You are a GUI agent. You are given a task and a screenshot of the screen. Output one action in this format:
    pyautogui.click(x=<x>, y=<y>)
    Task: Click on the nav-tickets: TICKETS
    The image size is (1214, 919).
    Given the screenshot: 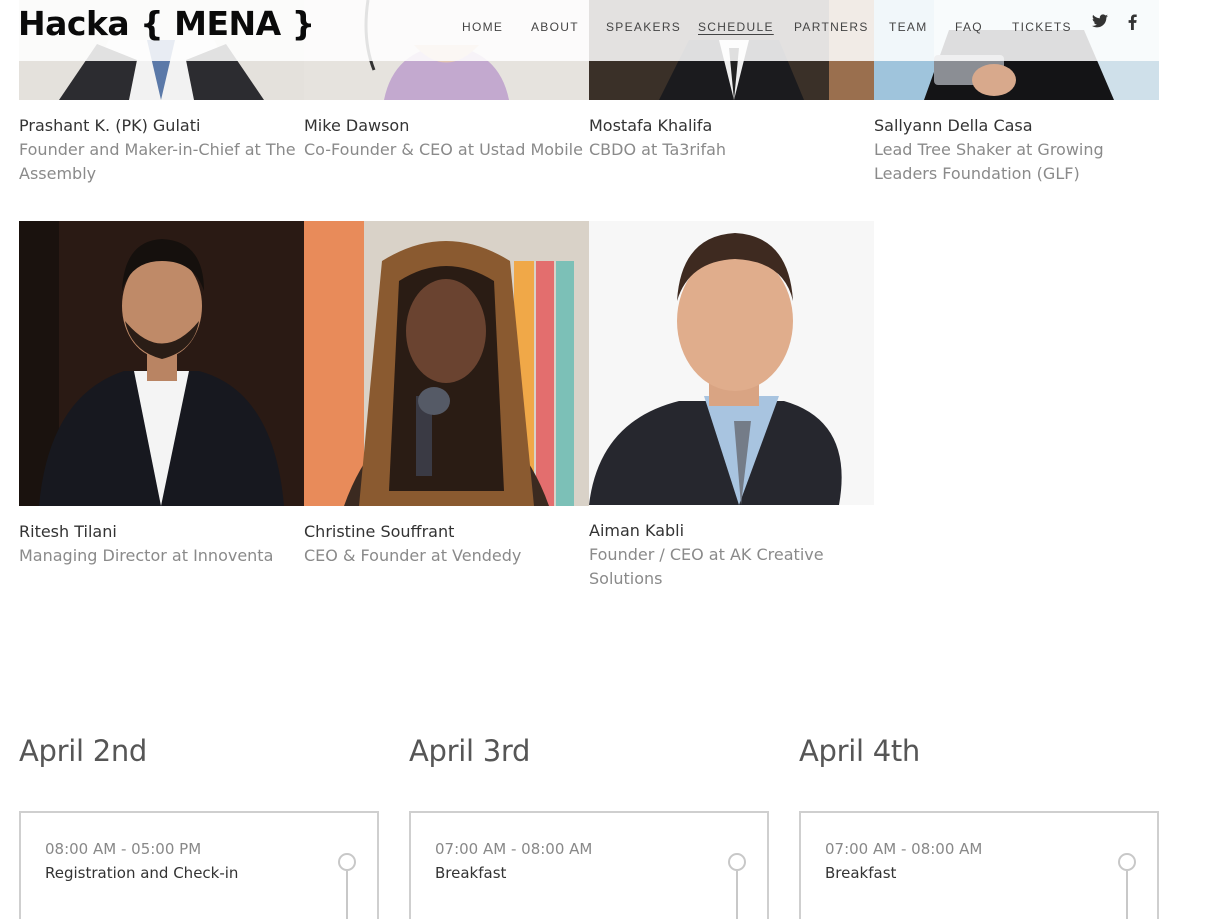 What is the action you would take?
    pyautogui.click(x=1042, y=27)
    